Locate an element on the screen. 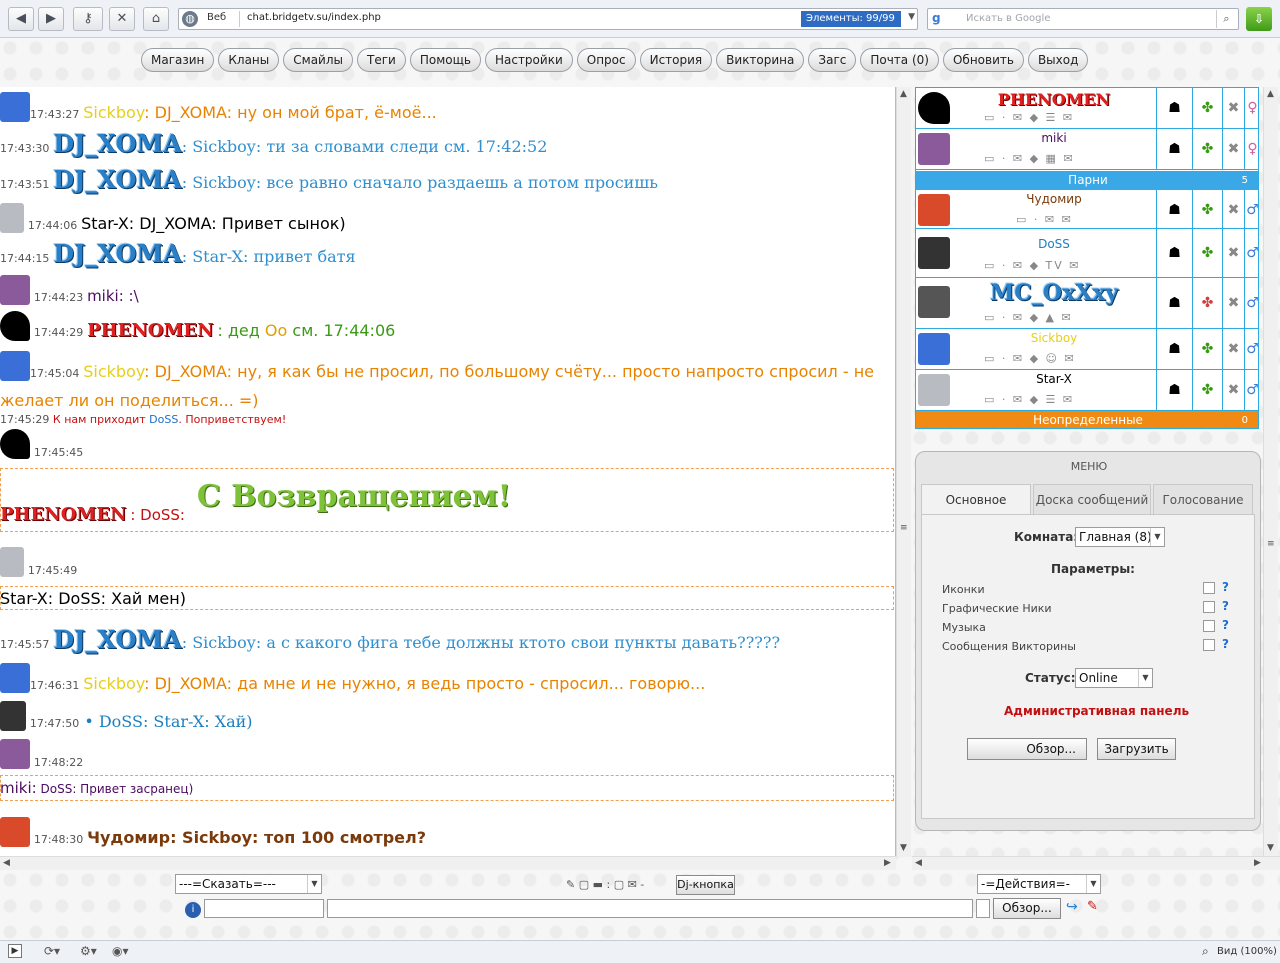 This screenshot has height=963, width=1280. home-icon: ⌂ is located at coordinates (156, 19).